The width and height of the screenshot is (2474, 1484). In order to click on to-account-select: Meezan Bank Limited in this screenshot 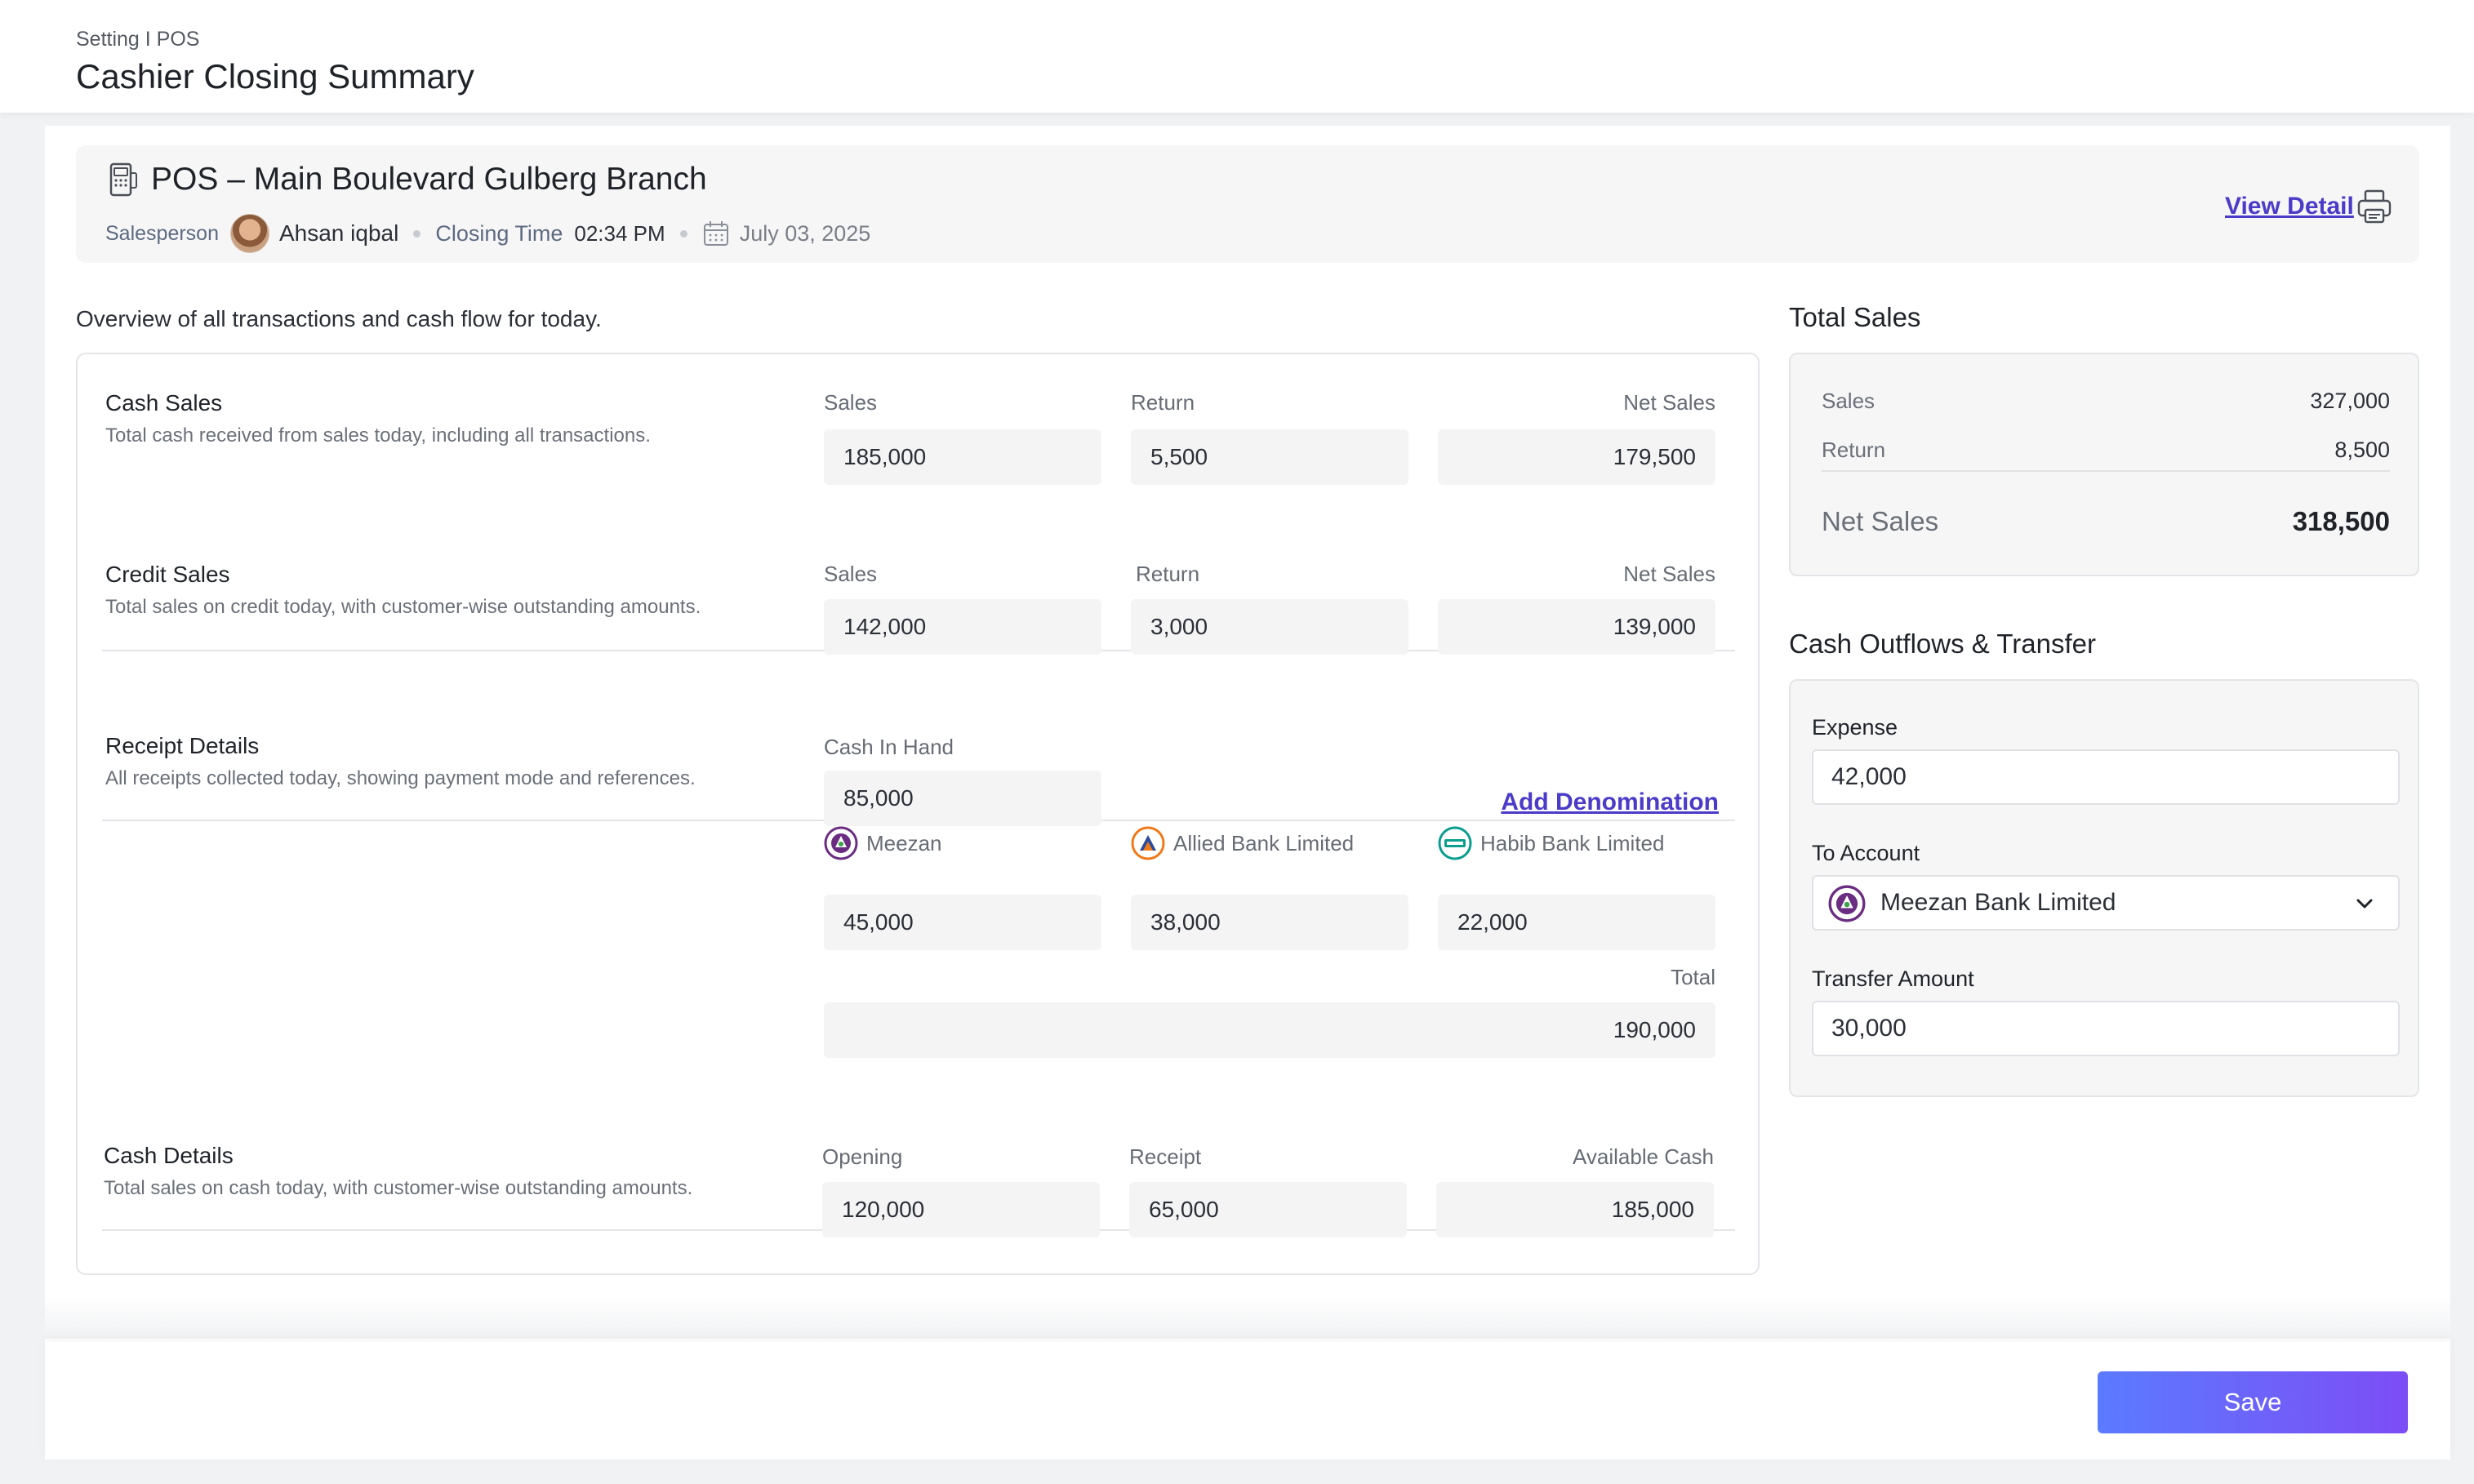, I will do `click(2106, 903)`.